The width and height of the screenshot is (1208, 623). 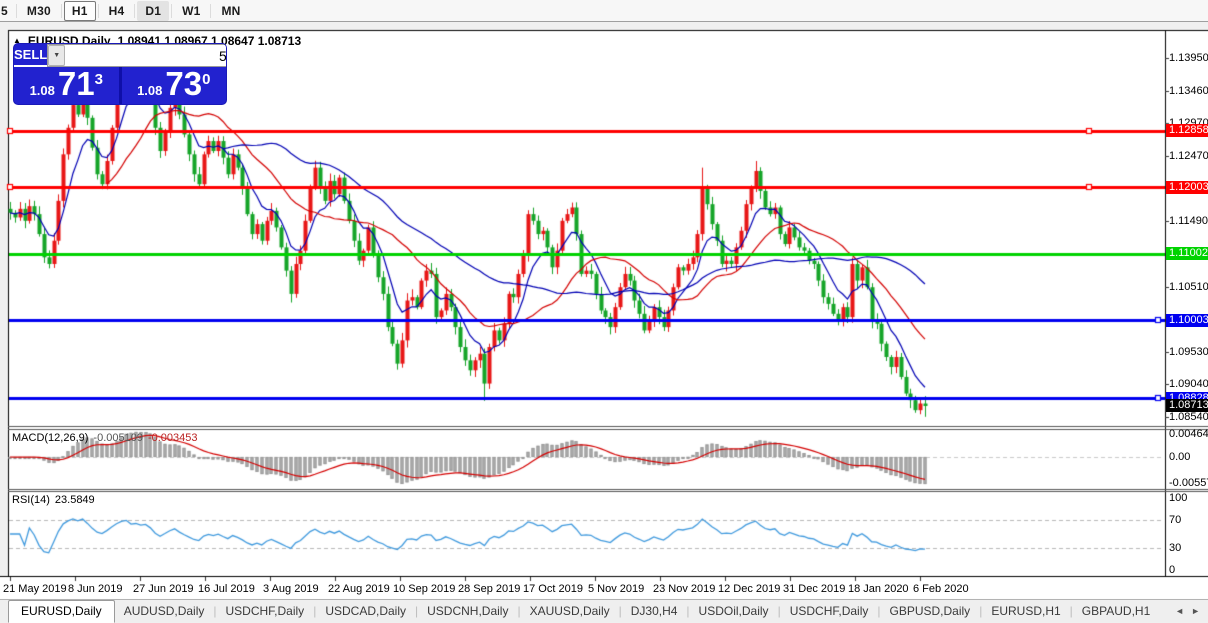 I want to click on timeframe-toolbar: 5 M30 H1 H4 D1 W1 MN, so click(x=604, y=11).